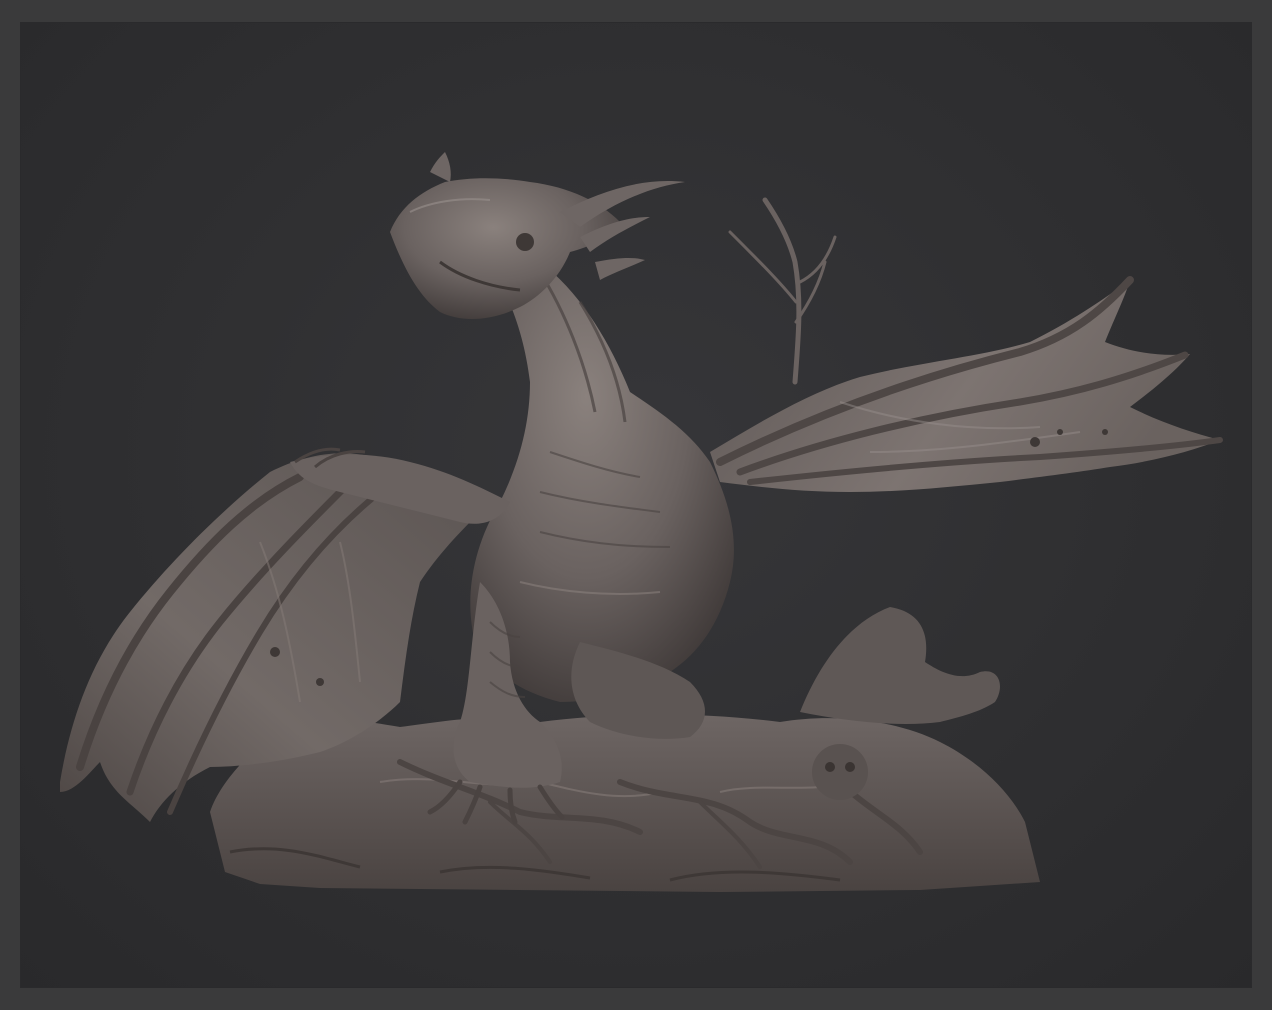 This screenshot has width=1272, height=1010. Describe the element at coordinates (782, 291) in the screenshot. I see `dead-branch` at that location.